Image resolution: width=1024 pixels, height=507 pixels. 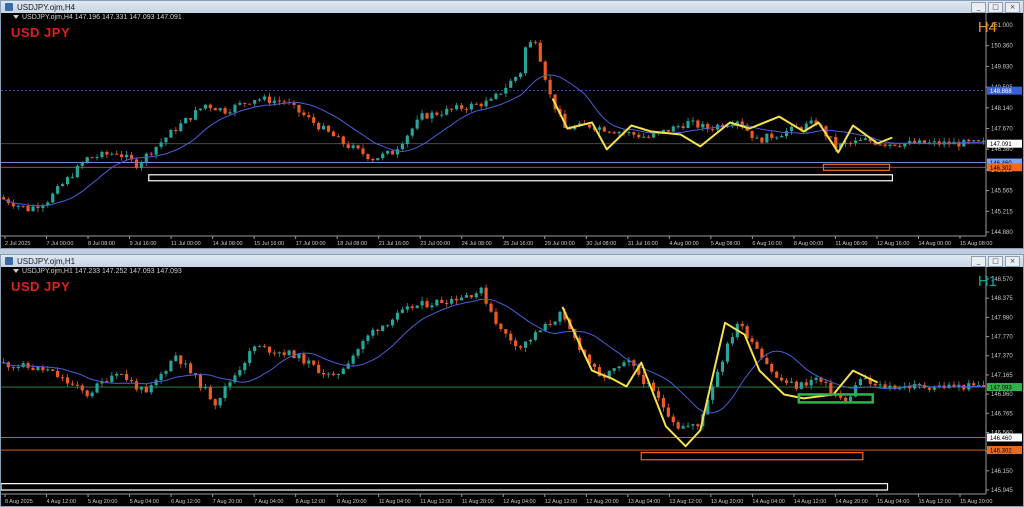 I want to click on close-button: ×, so click(x=1012, y=7).